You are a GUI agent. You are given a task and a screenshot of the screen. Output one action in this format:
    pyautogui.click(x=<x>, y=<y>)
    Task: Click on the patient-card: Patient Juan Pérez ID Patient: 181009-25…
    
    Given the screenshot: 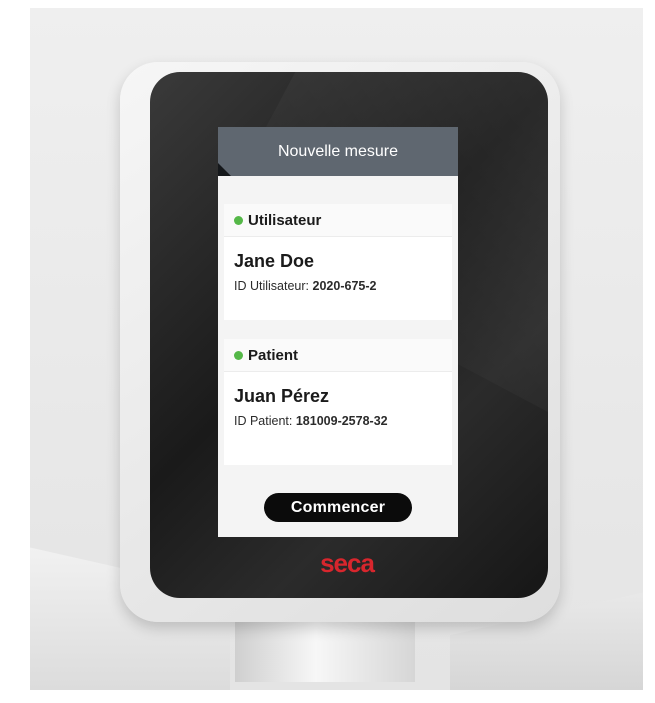 What is the action you would take?
    pyautogui.click(x=338, y=402)
    